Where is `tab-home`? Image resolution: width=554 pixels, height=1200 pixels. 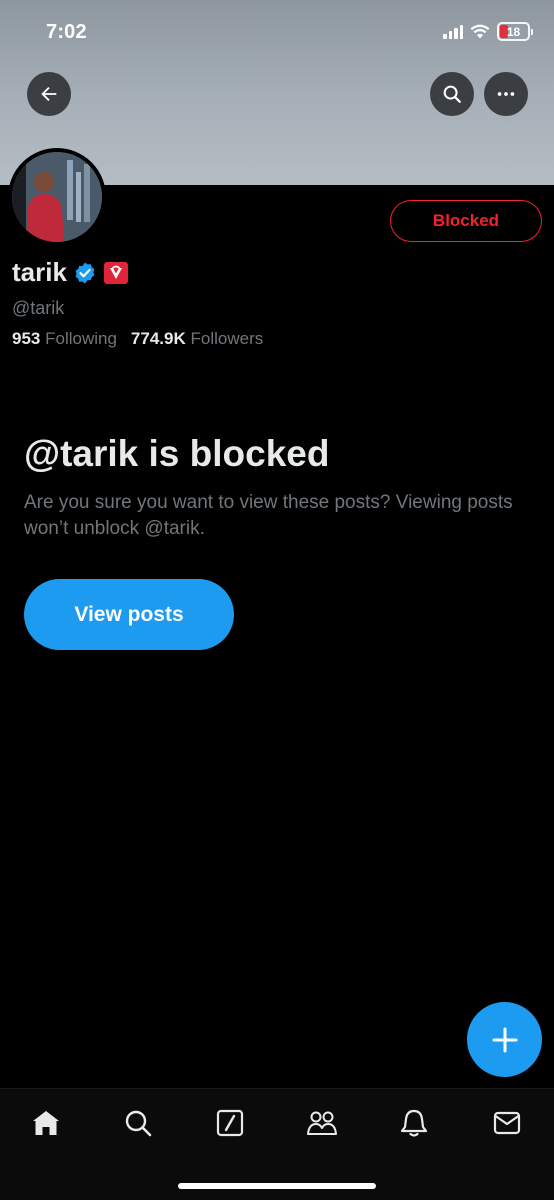 tab-home is located at coordinates (46, 1123).